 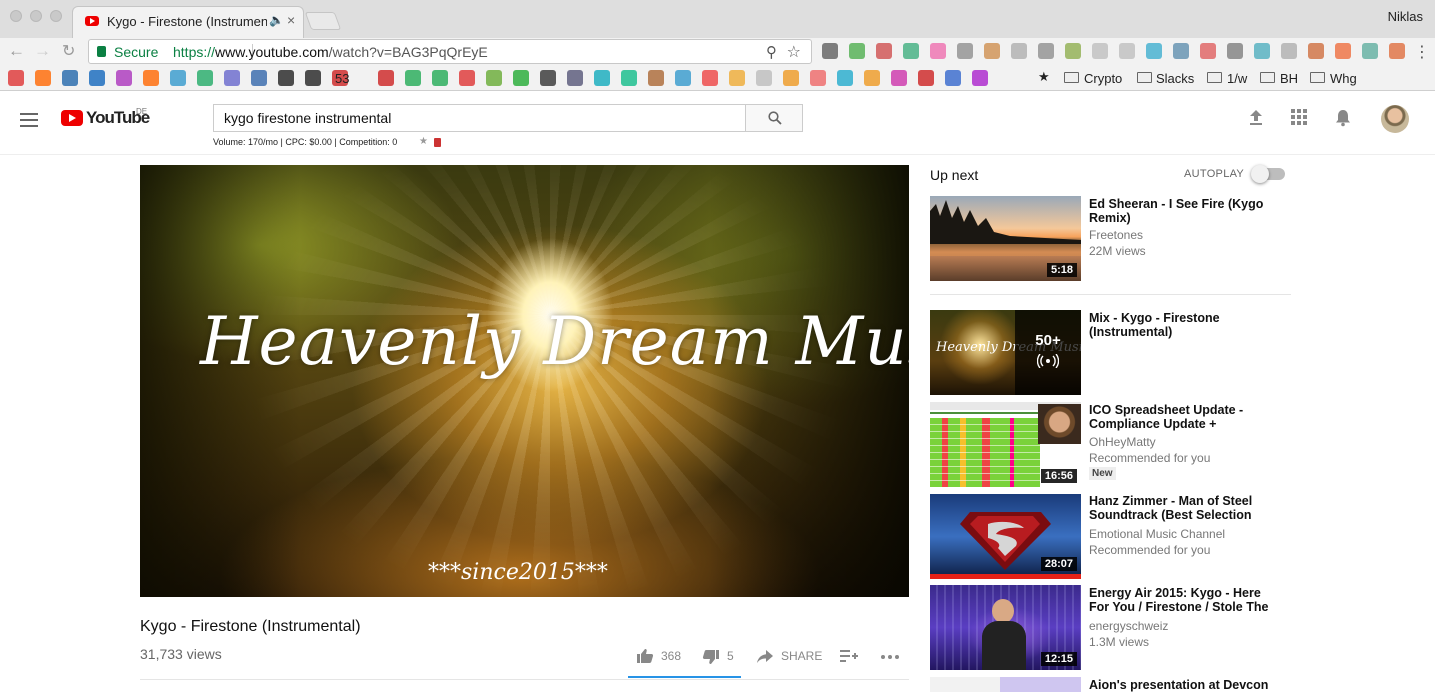 I want to click on search-box, so click(x=479, y=118).